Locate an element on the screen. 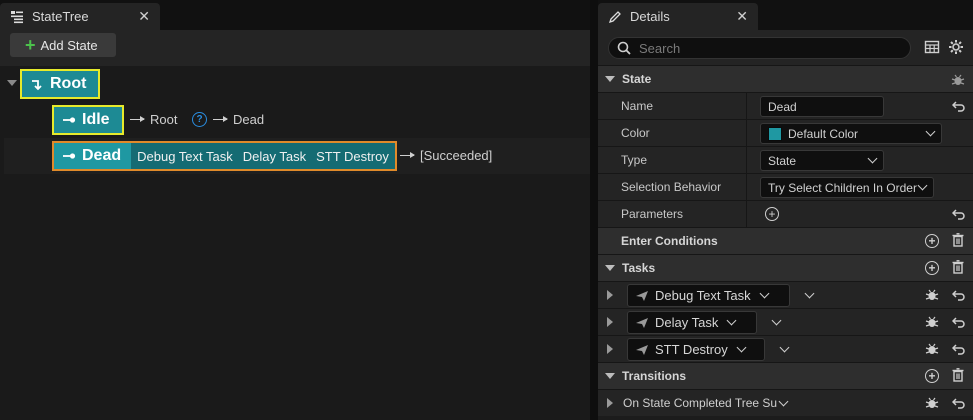  details-tab-bar: Details ✕ is located at coordinates (785, 15).